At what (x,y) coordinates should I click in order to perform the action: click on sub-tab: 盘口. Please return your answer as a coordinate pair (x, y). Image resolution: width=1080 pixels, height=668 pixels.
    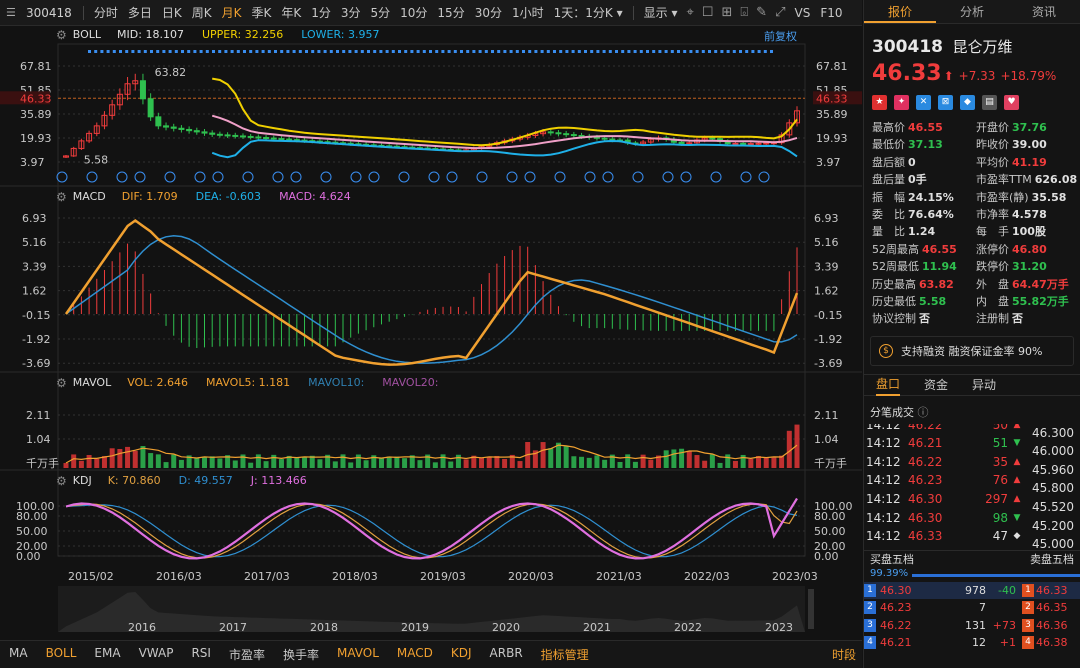
    Looking at the image, I should click on (888, 385).